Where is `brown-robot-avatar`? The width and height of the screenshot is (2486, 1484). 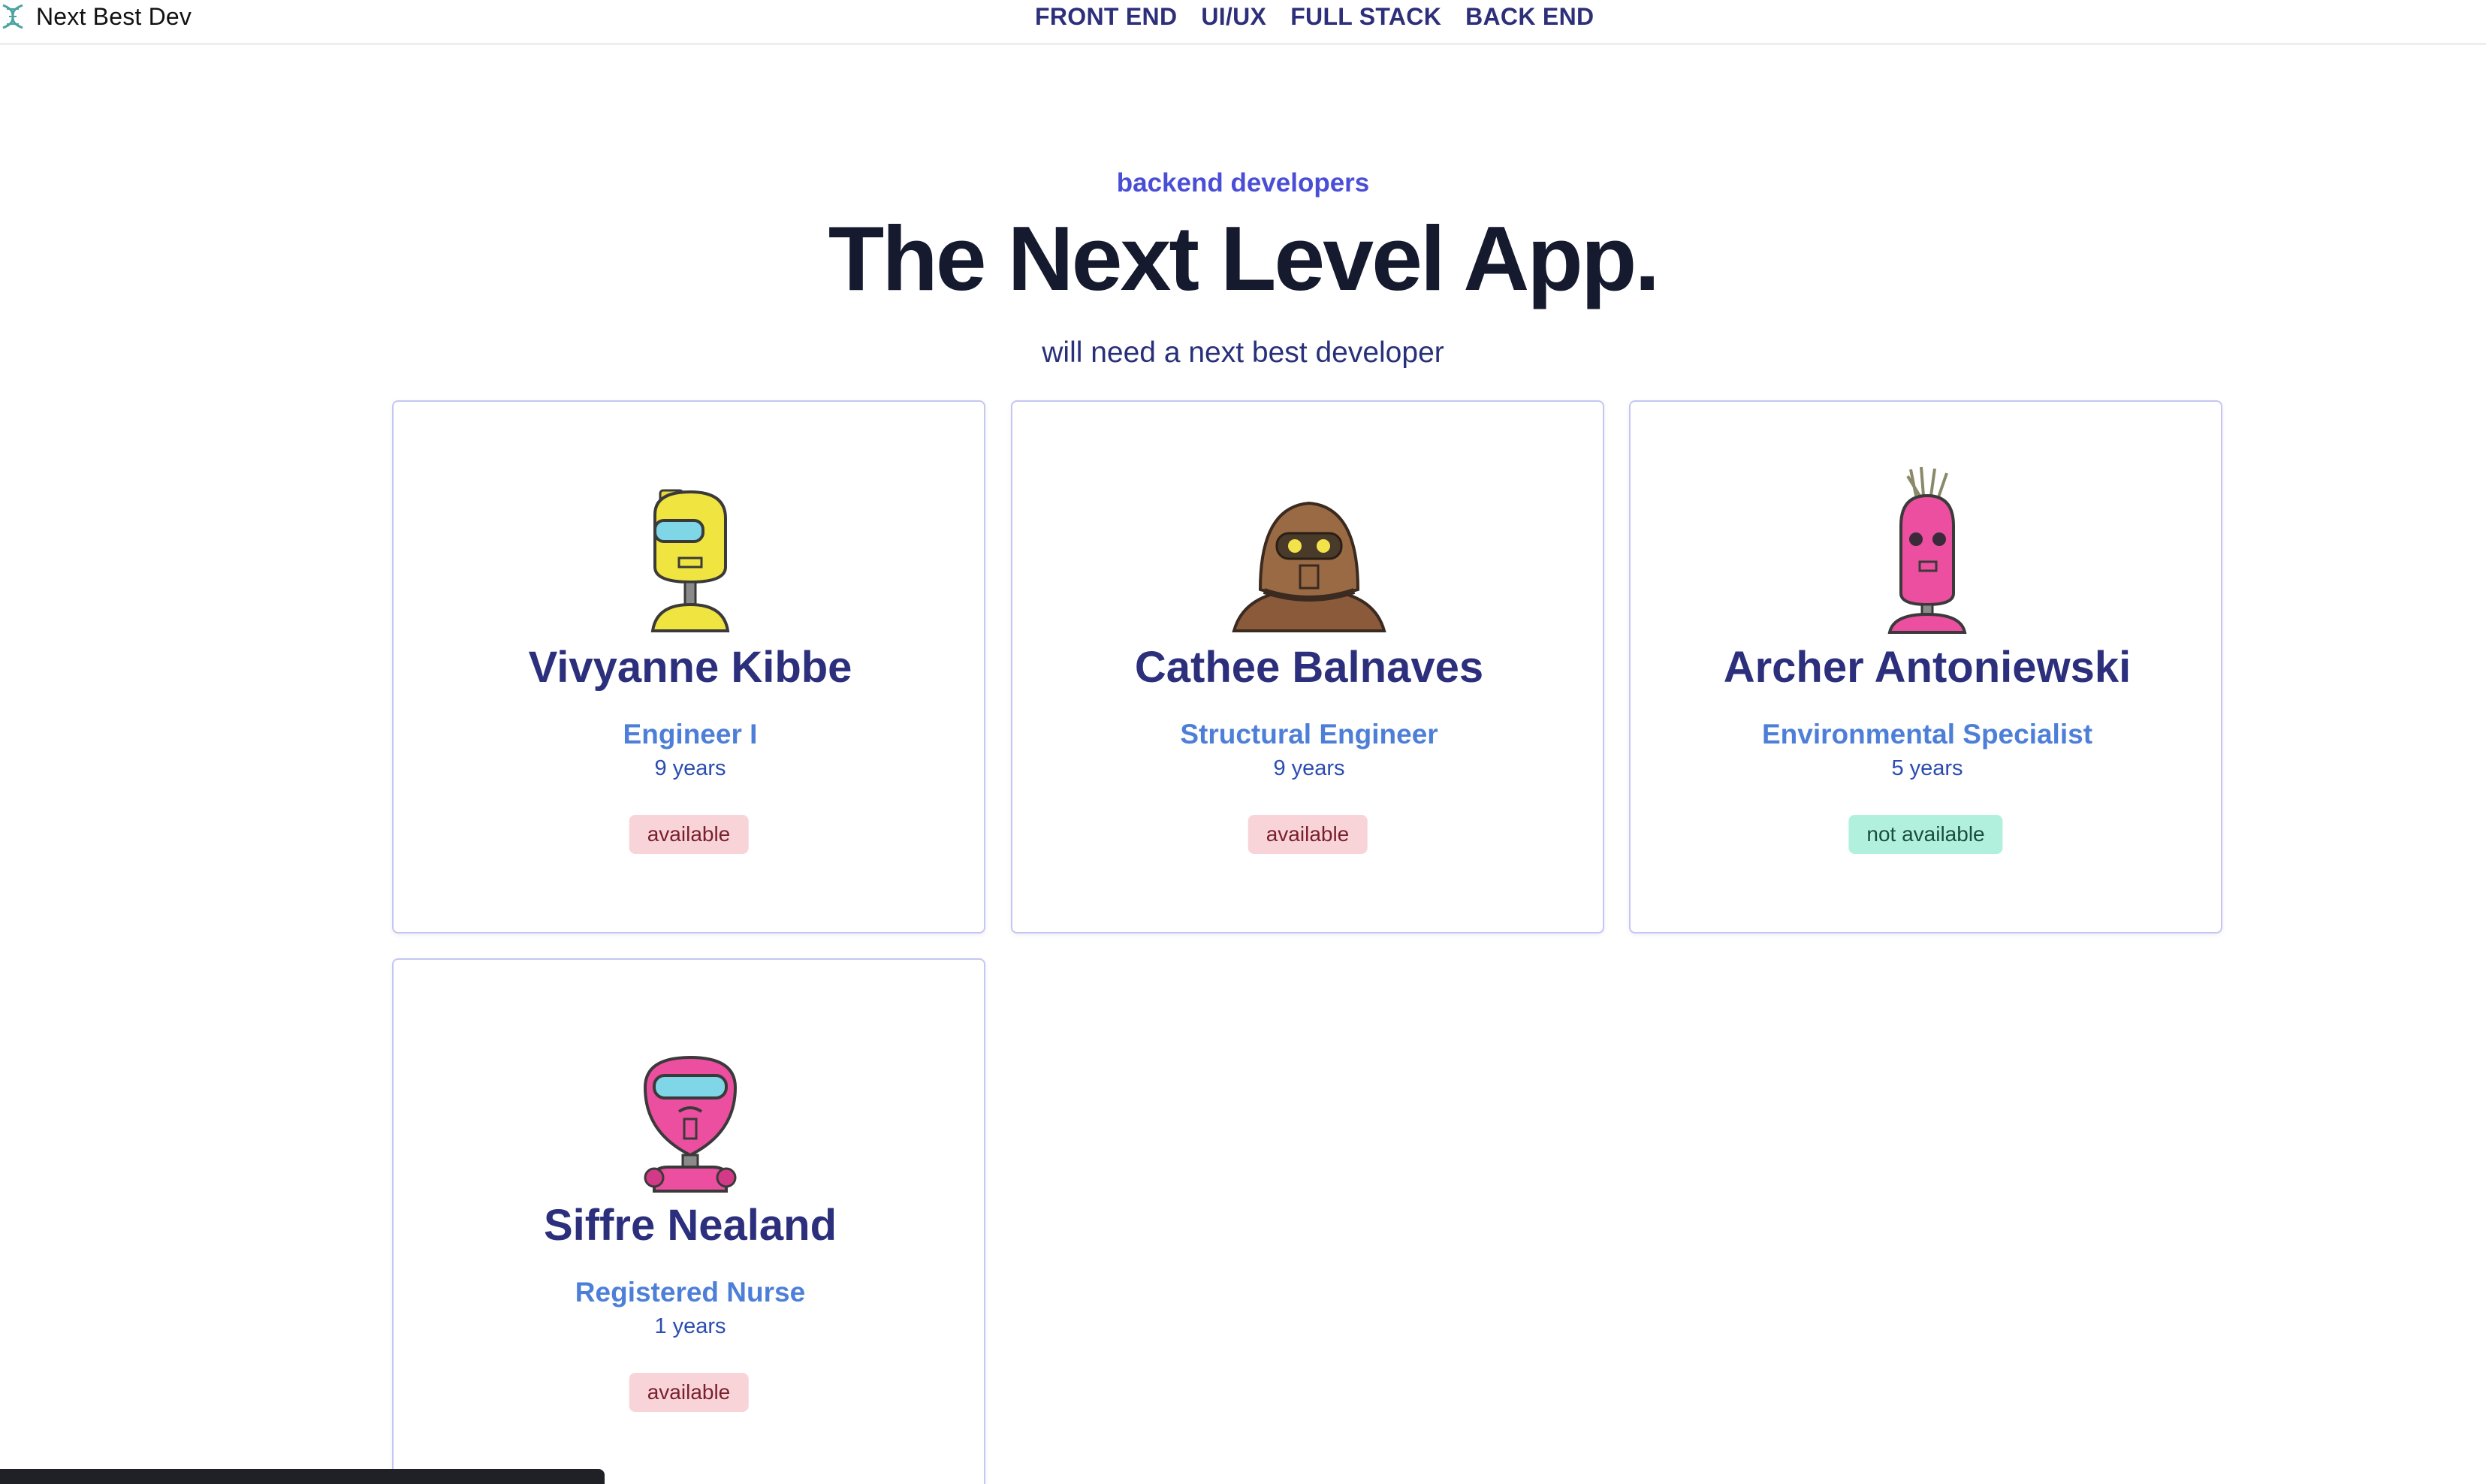 brown-robot-avatar is located at coordinates (1309, 566).